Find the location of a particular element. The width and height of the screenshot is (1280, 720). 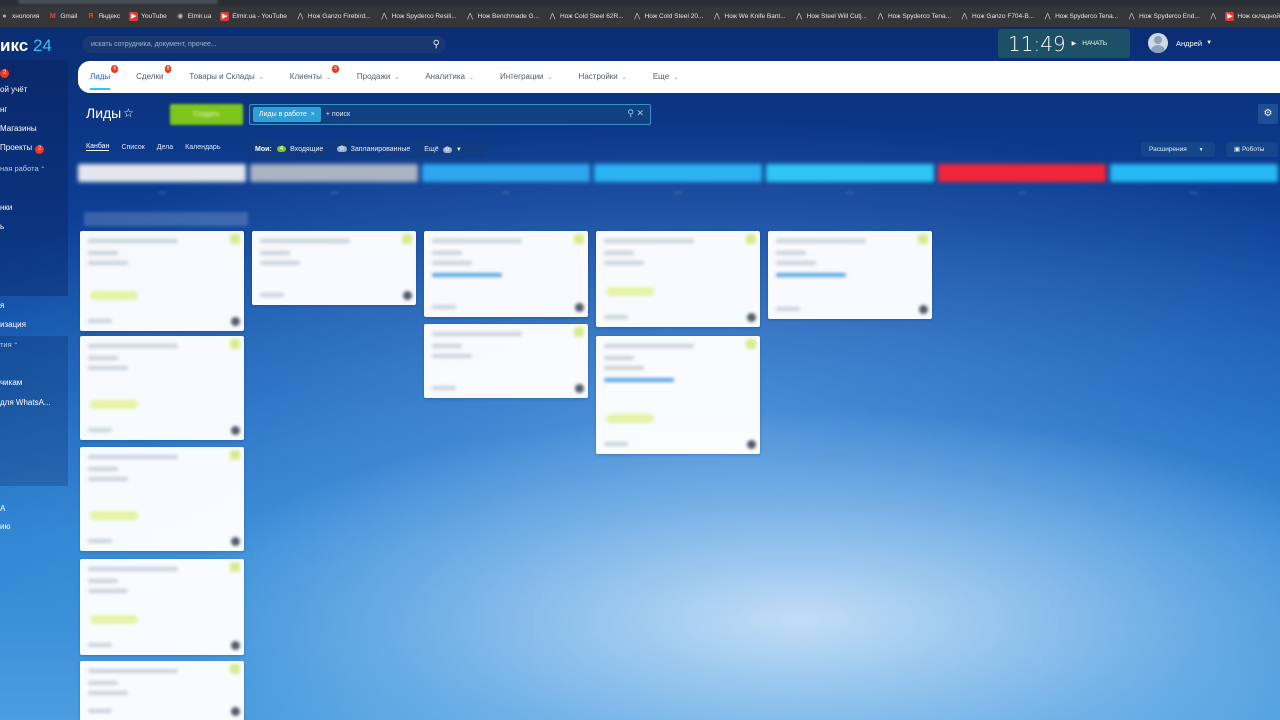

star-icon: ☆ is located at coordinates (128, 113).